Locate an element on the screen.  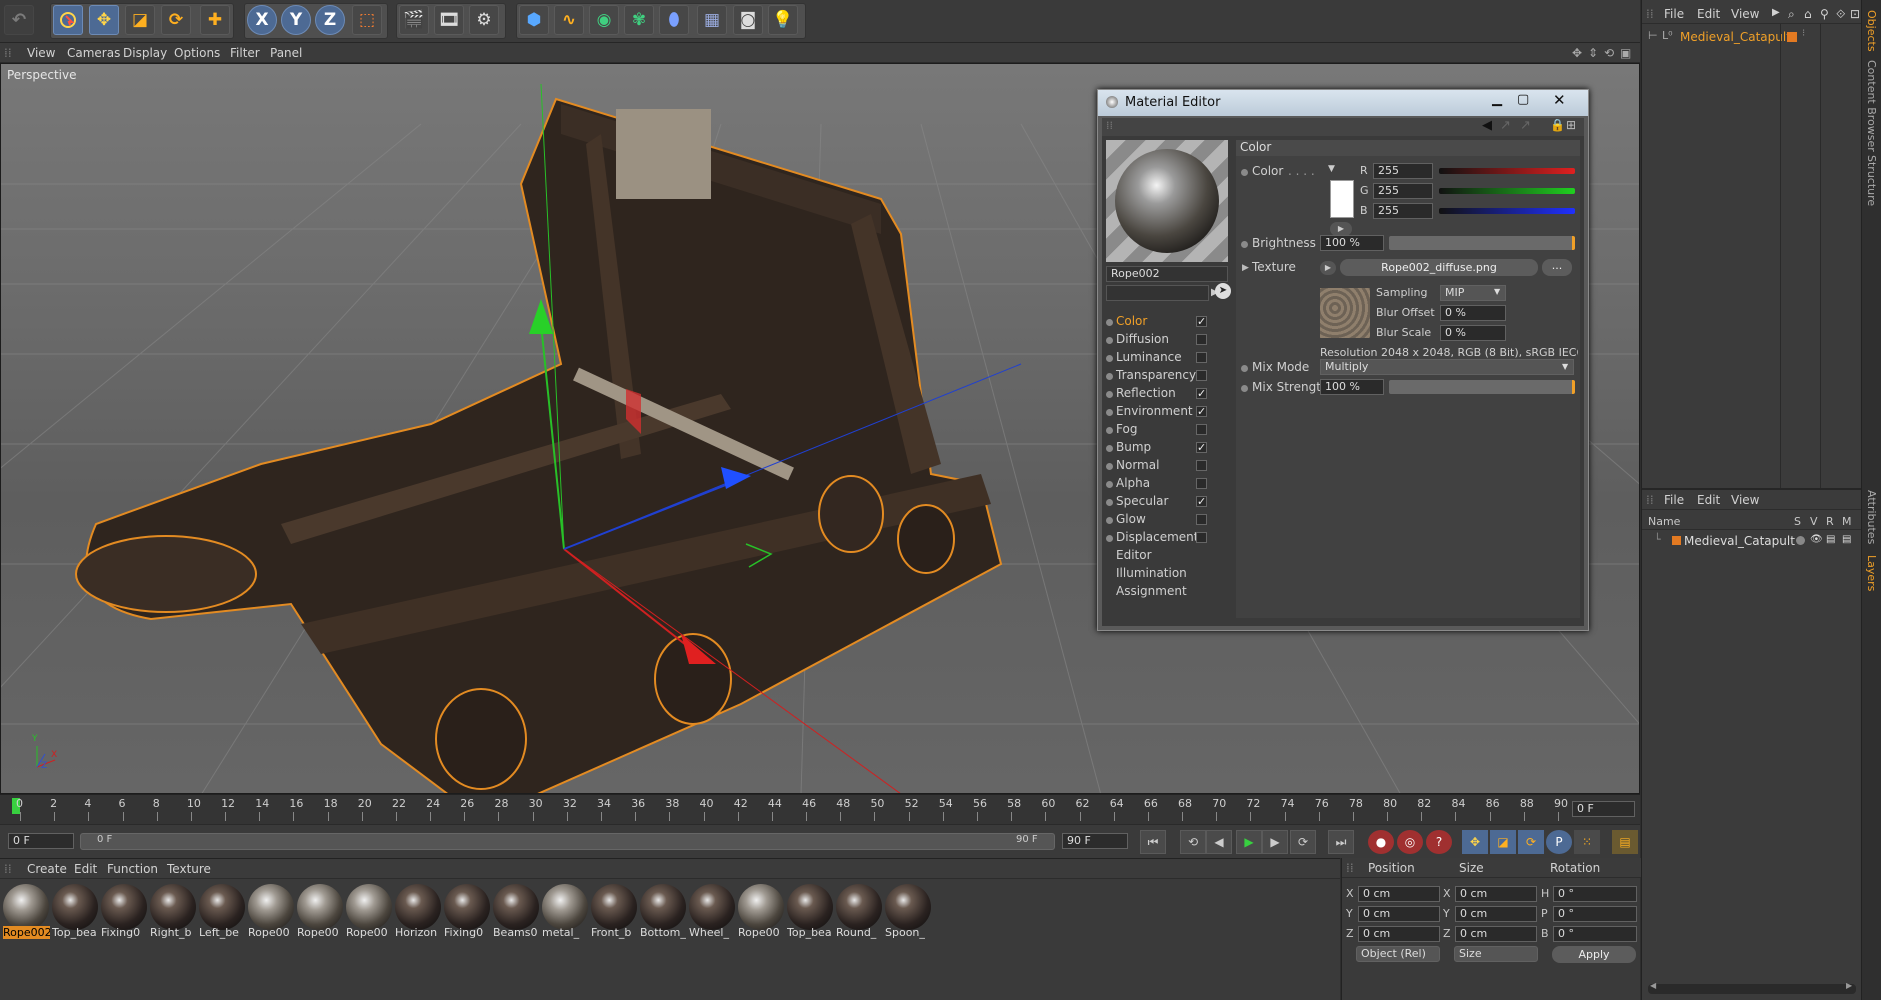
close-icon: ✕ is located at coordinates (1559, 100).